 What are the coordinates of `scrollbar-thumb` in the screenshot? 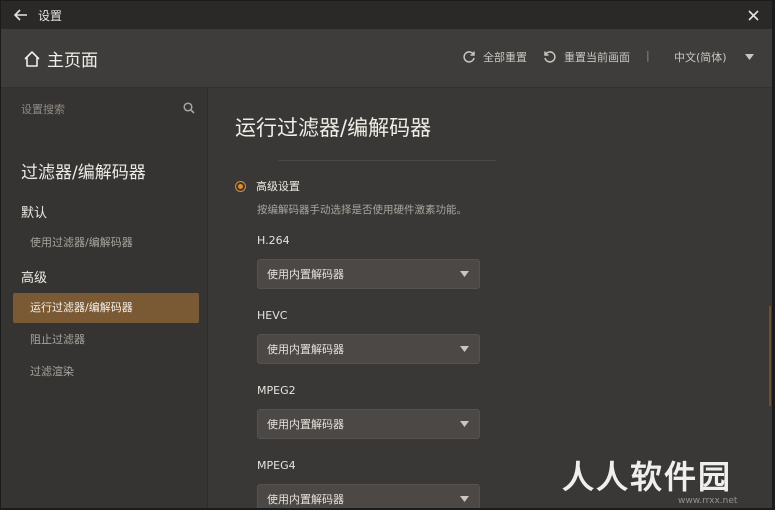 It's located at (770, 356).